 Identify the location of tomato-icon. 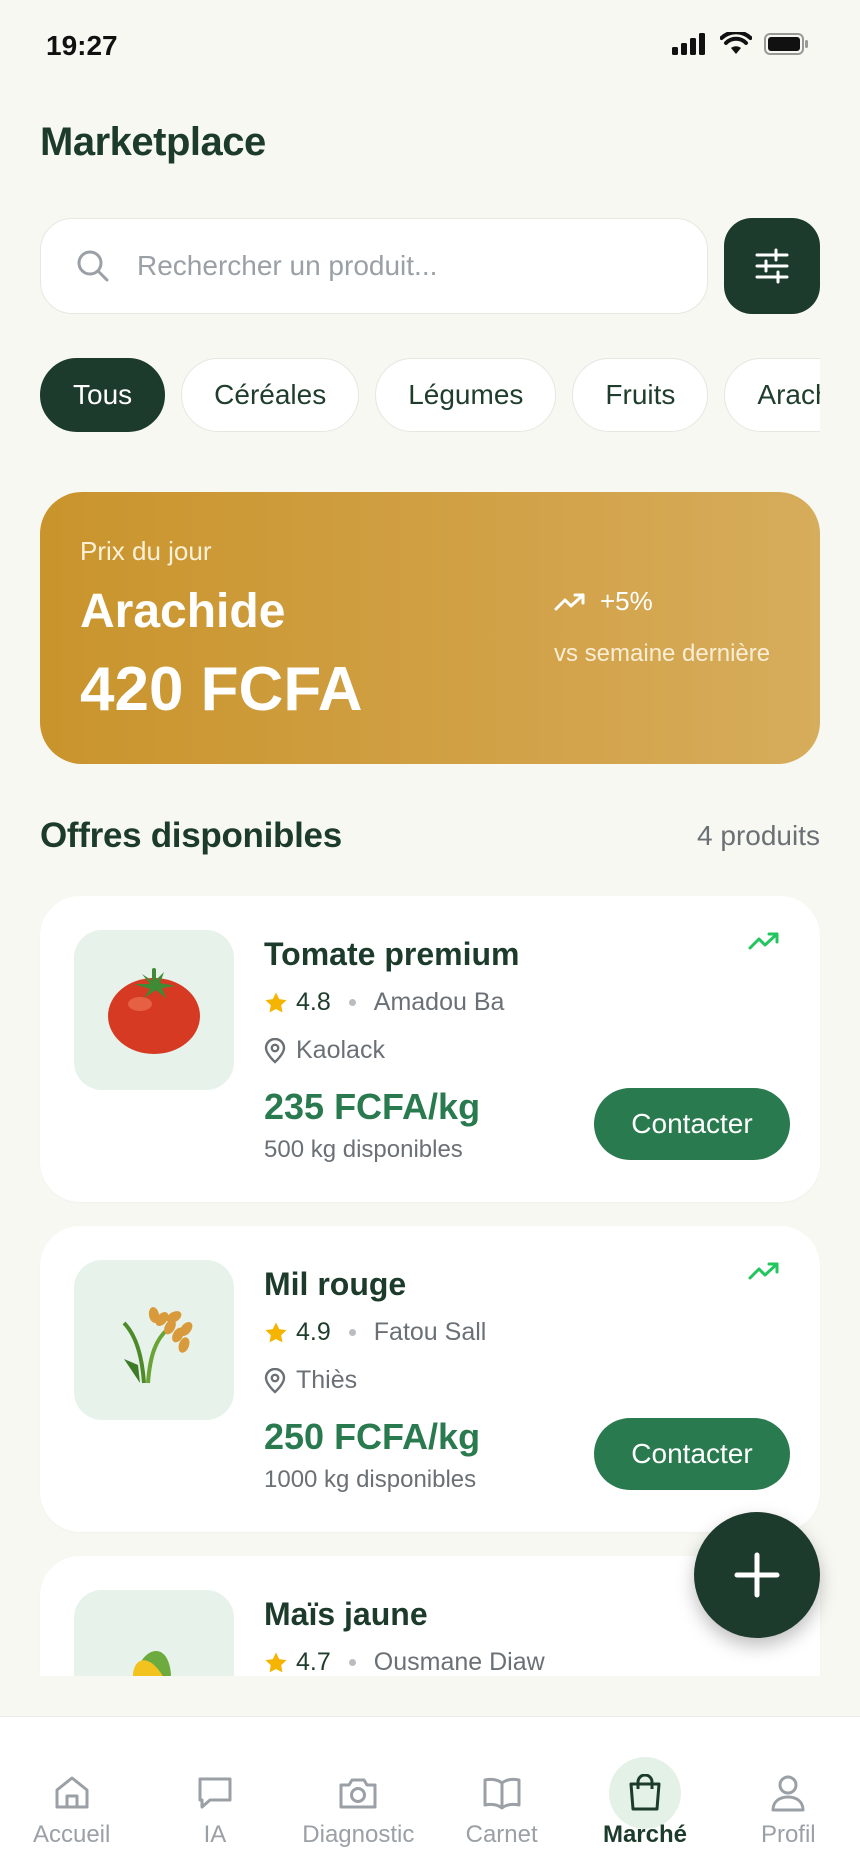
(154, 1011).